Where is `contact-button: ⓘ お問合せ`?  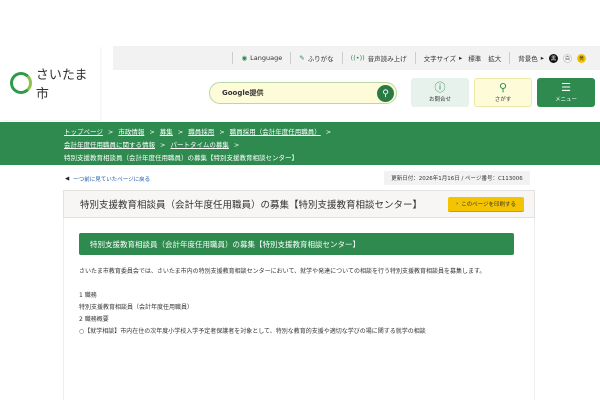 contact-button: ⓘ お問合せ is located at coordinates (440, 92).